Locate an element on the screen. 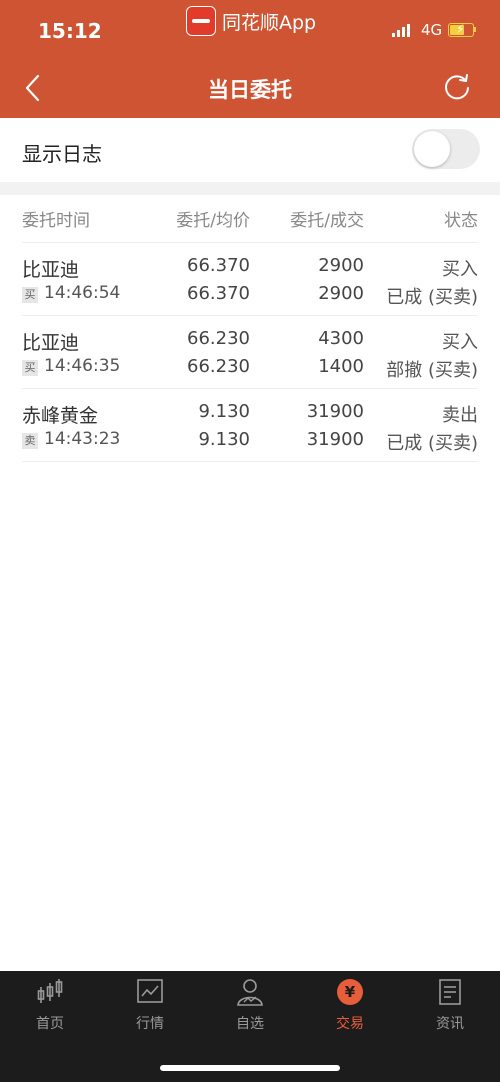 The image size is (500, 1082). tab-watchlist: 自选 is located at coordinates (250, 1007).